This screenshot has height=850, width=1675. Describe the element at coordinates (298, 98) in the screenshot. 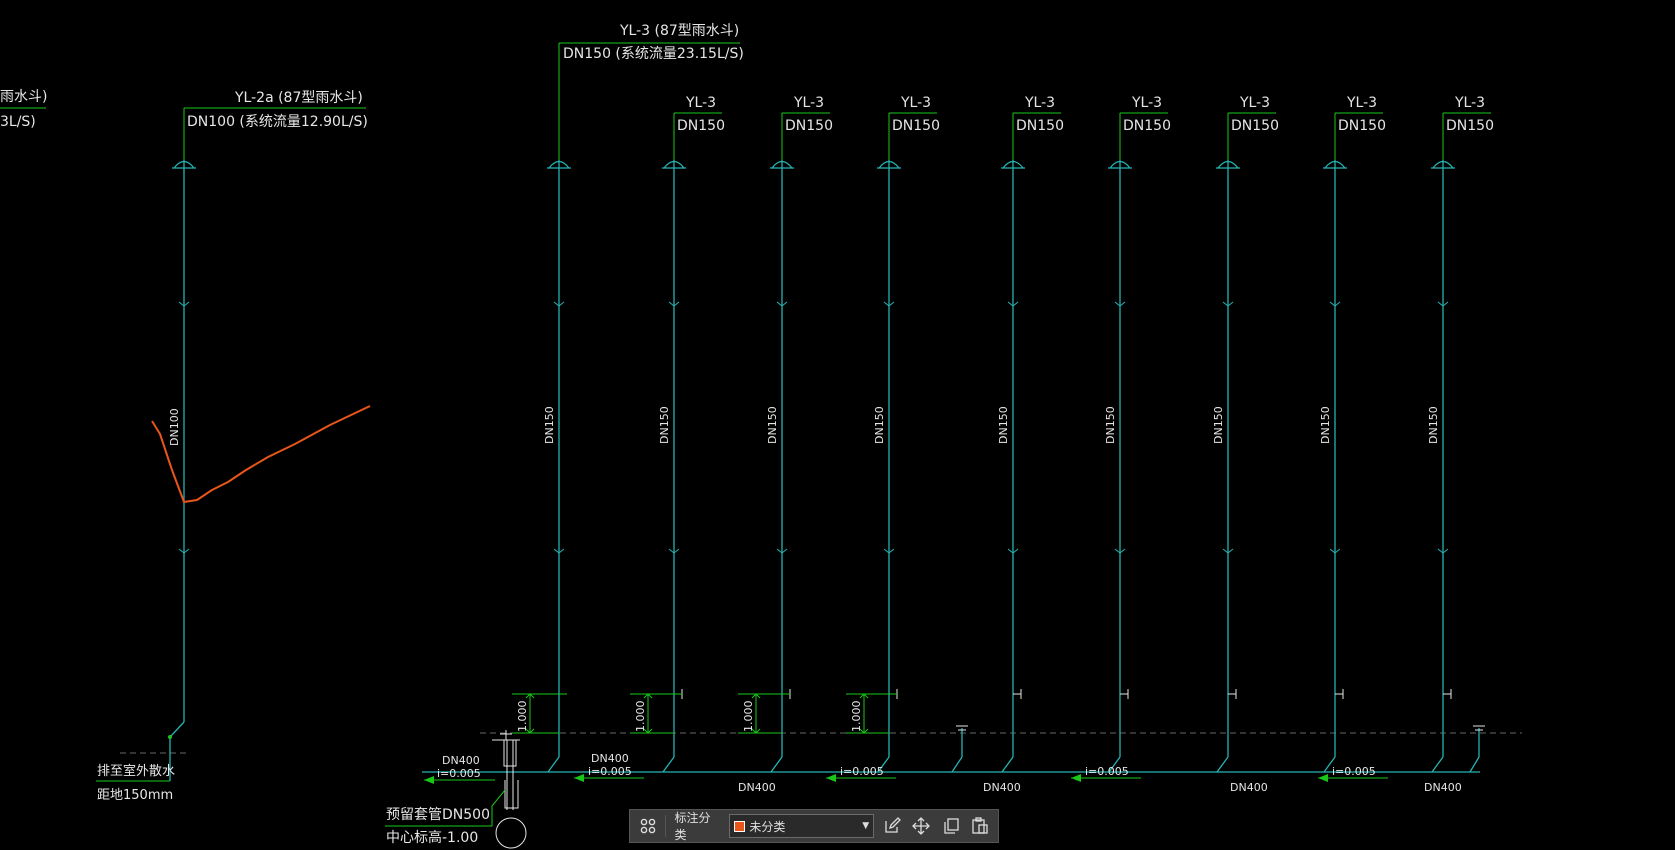

I see `riser-yl2a-title: YL-2a (87型雨水斗)` at that location.